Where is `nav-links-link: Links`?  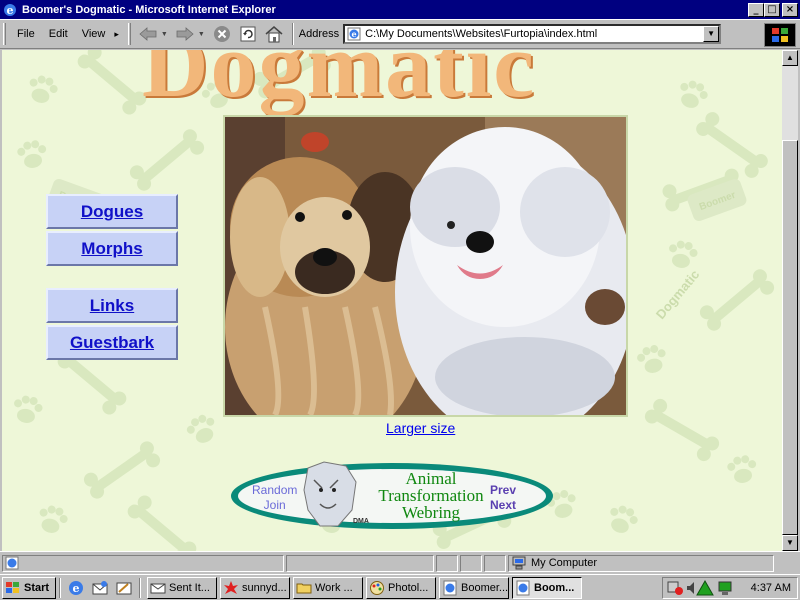
nav-links-link: Links is located at coordinates (112, 306).